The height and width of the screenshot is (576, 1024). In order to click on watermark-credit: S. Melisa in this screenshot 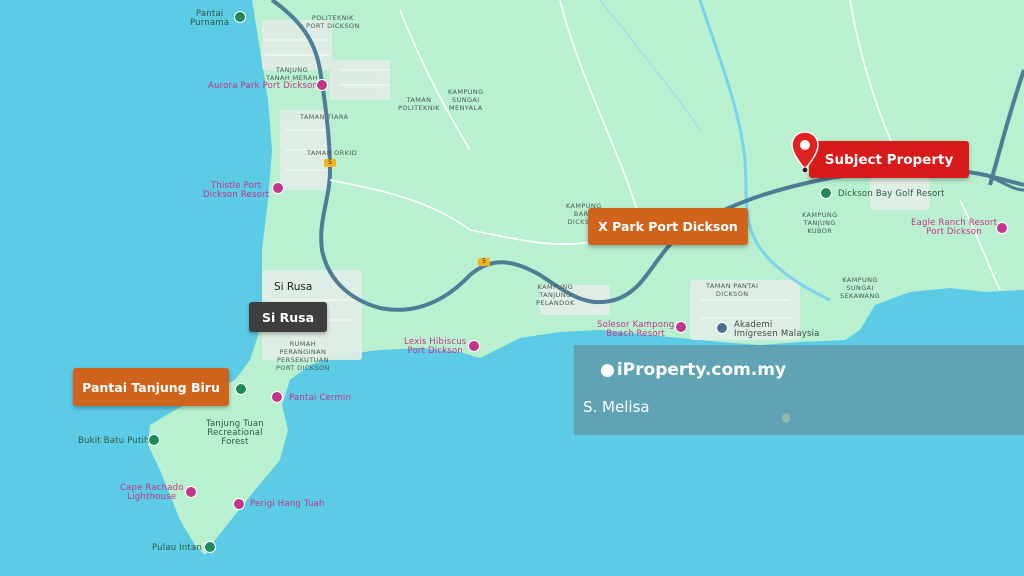, I will do `click(616, 407)`.